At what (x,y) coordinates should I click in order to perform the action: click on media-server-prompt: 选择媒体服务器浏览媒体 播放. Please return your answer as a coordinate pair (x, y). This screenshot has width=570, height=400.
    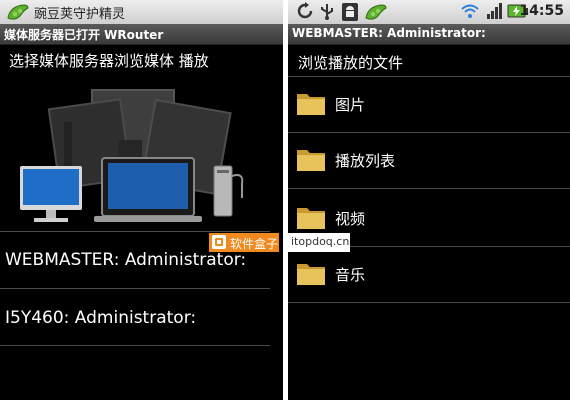
    Looking at the image, I should click on (109, 61).